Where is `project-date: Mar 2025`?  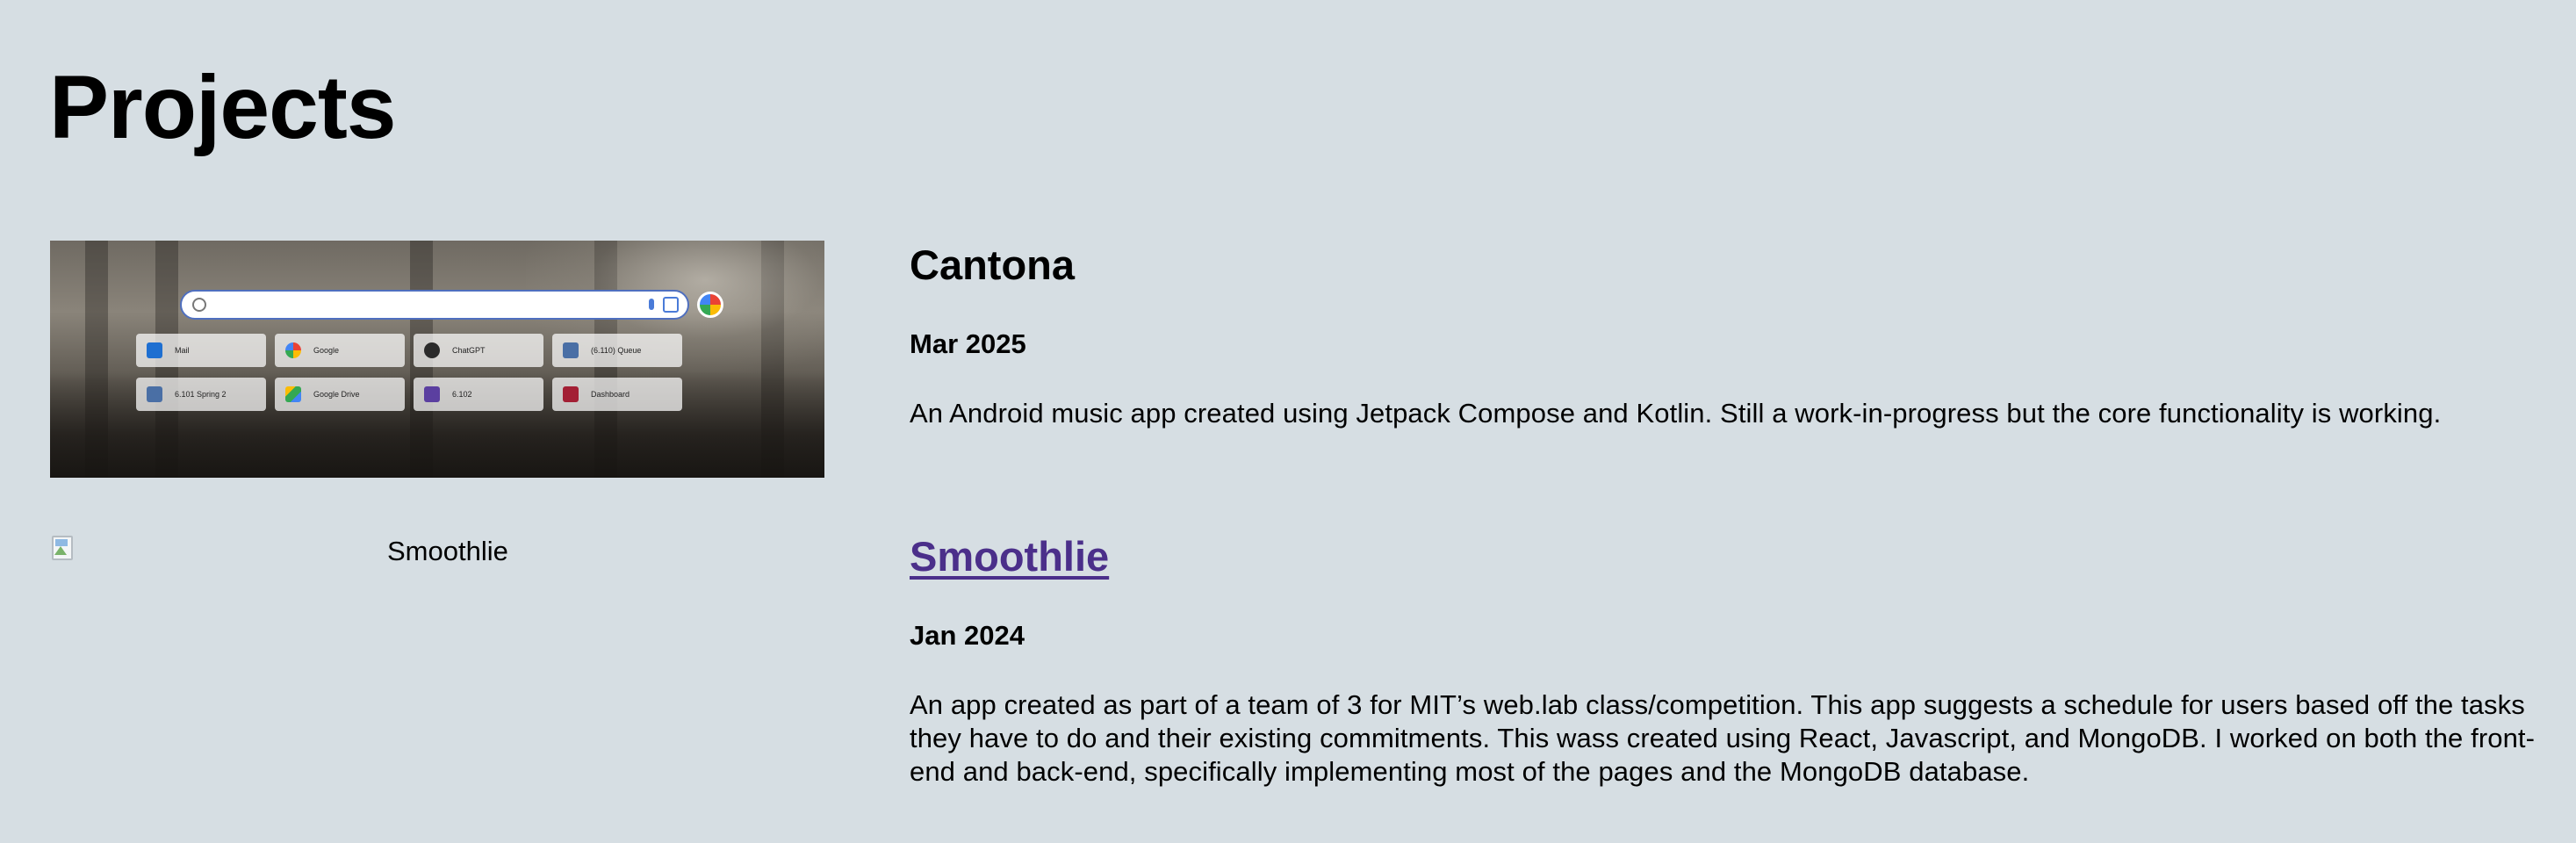
project-date: Mar 2025 is located at coordinates (968, 344).